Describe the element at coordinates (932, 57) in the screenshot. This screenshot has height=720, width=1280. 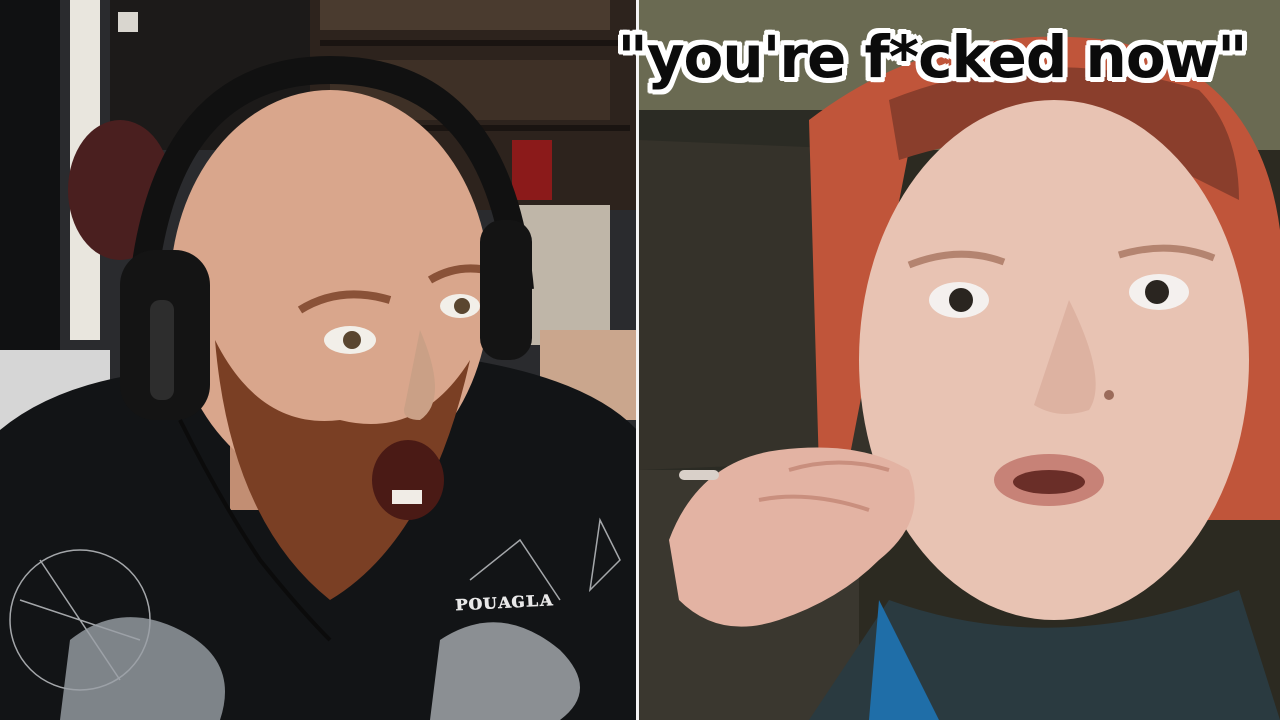
I see `meme-caption: "you're f*cked now"` at that location.